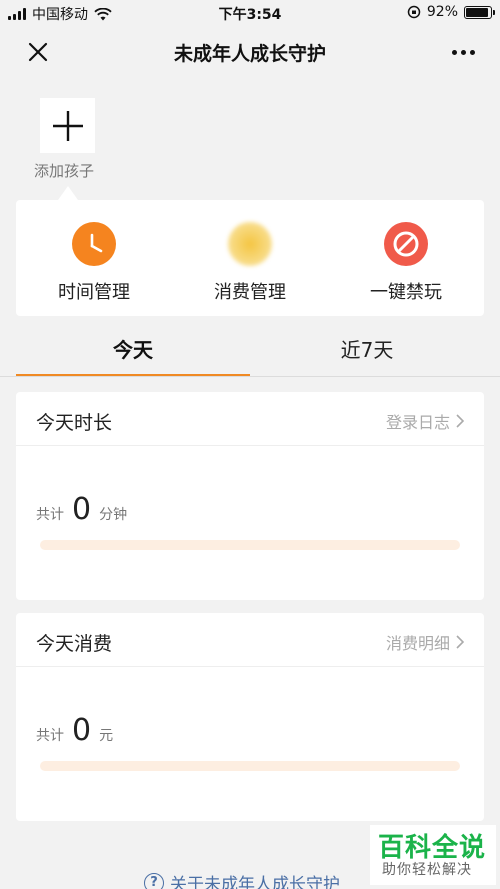  Describe the element at coordinates (367, 348) in the screenshot. I see `tab-last-7-days: 近7天` at that location.